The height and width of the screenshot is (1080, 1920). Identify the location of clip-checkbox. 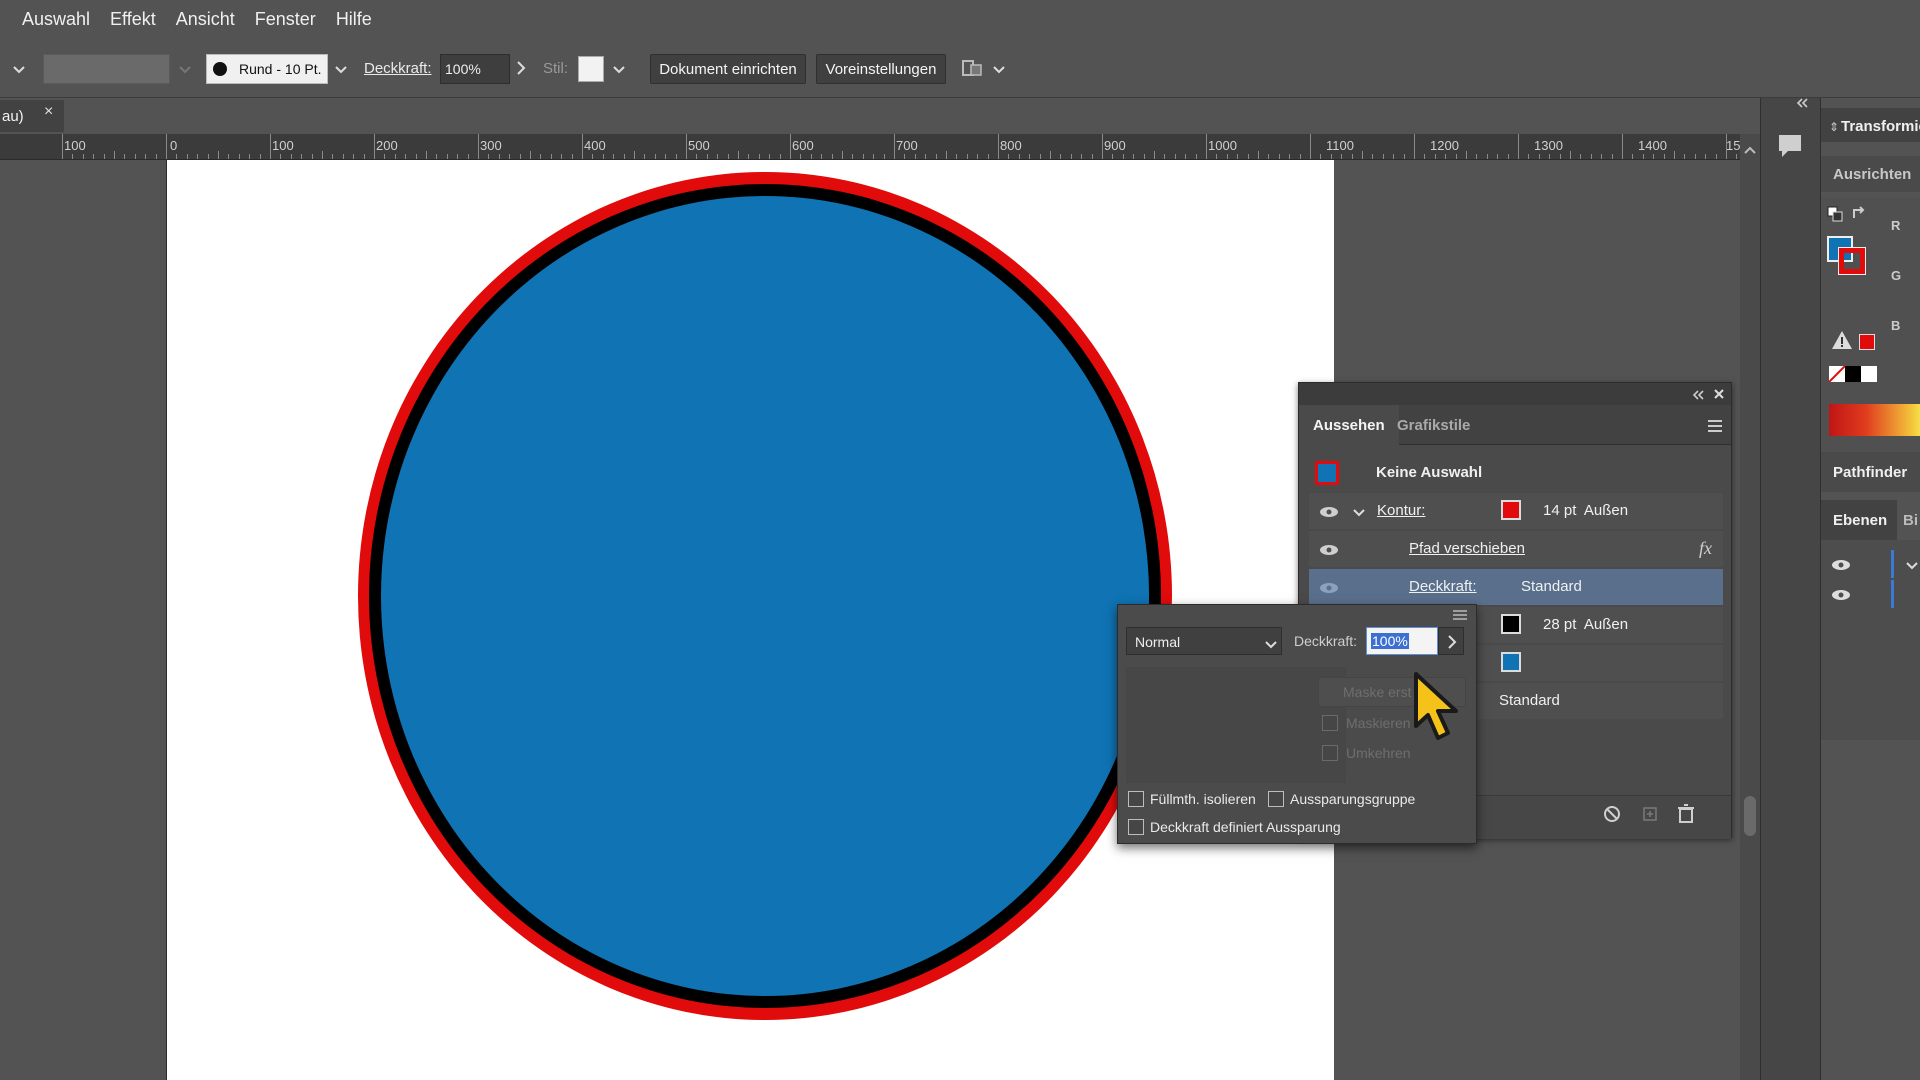
(1330, 723).